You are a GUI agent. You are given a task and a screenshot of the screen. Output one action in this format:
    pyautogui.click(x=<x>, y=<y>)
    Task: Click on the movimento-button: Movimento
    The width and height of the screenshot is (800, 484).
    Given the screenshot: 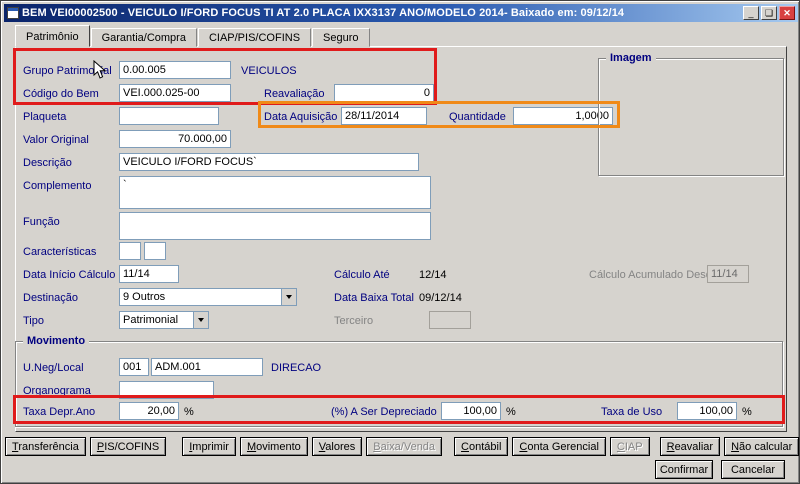 What is the action you would take?
    pyautogui.click(x=273, y=446)
    